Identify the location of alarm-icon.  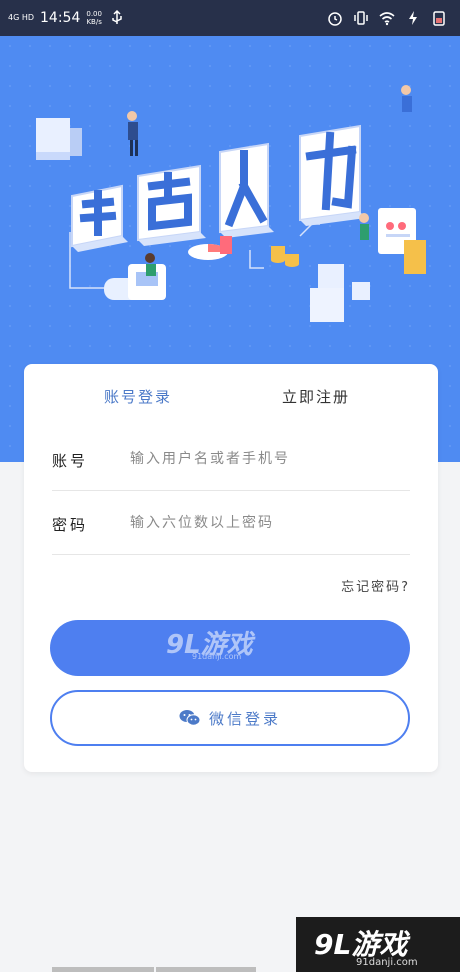
(335, 19).